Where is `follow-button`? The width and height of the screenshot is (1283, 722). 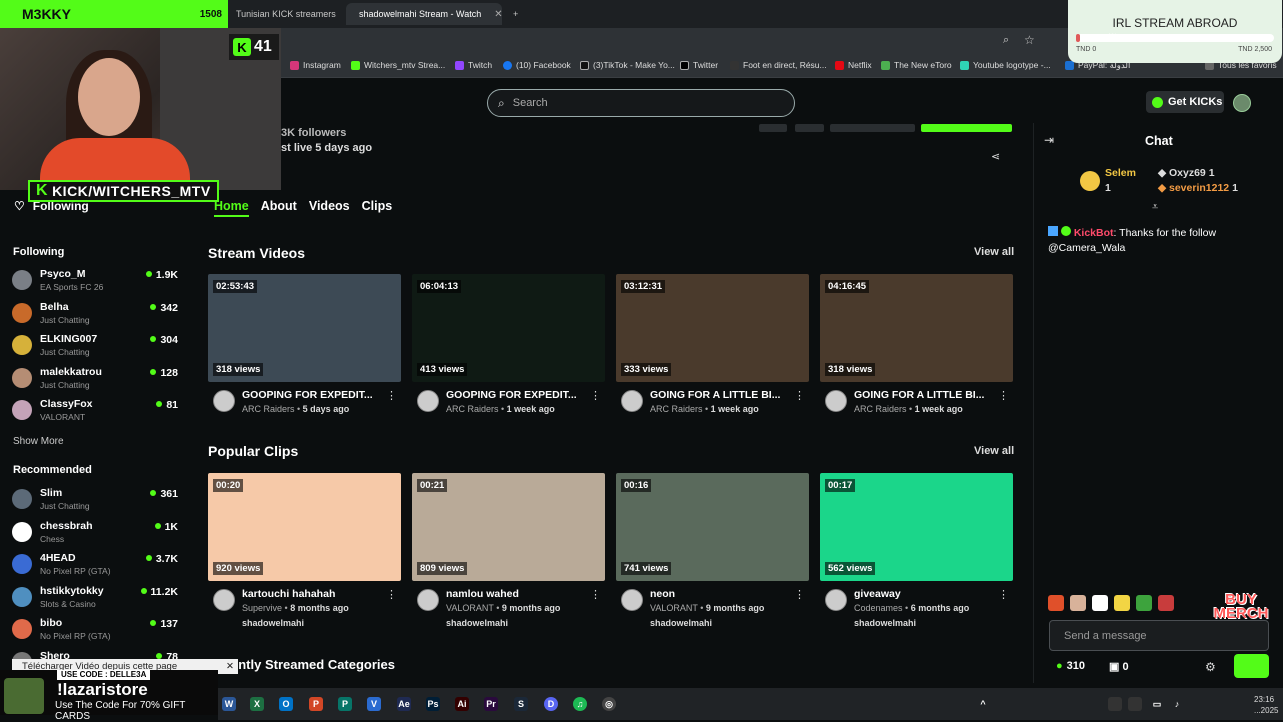
follow-button is located at coordinates (966, 128).